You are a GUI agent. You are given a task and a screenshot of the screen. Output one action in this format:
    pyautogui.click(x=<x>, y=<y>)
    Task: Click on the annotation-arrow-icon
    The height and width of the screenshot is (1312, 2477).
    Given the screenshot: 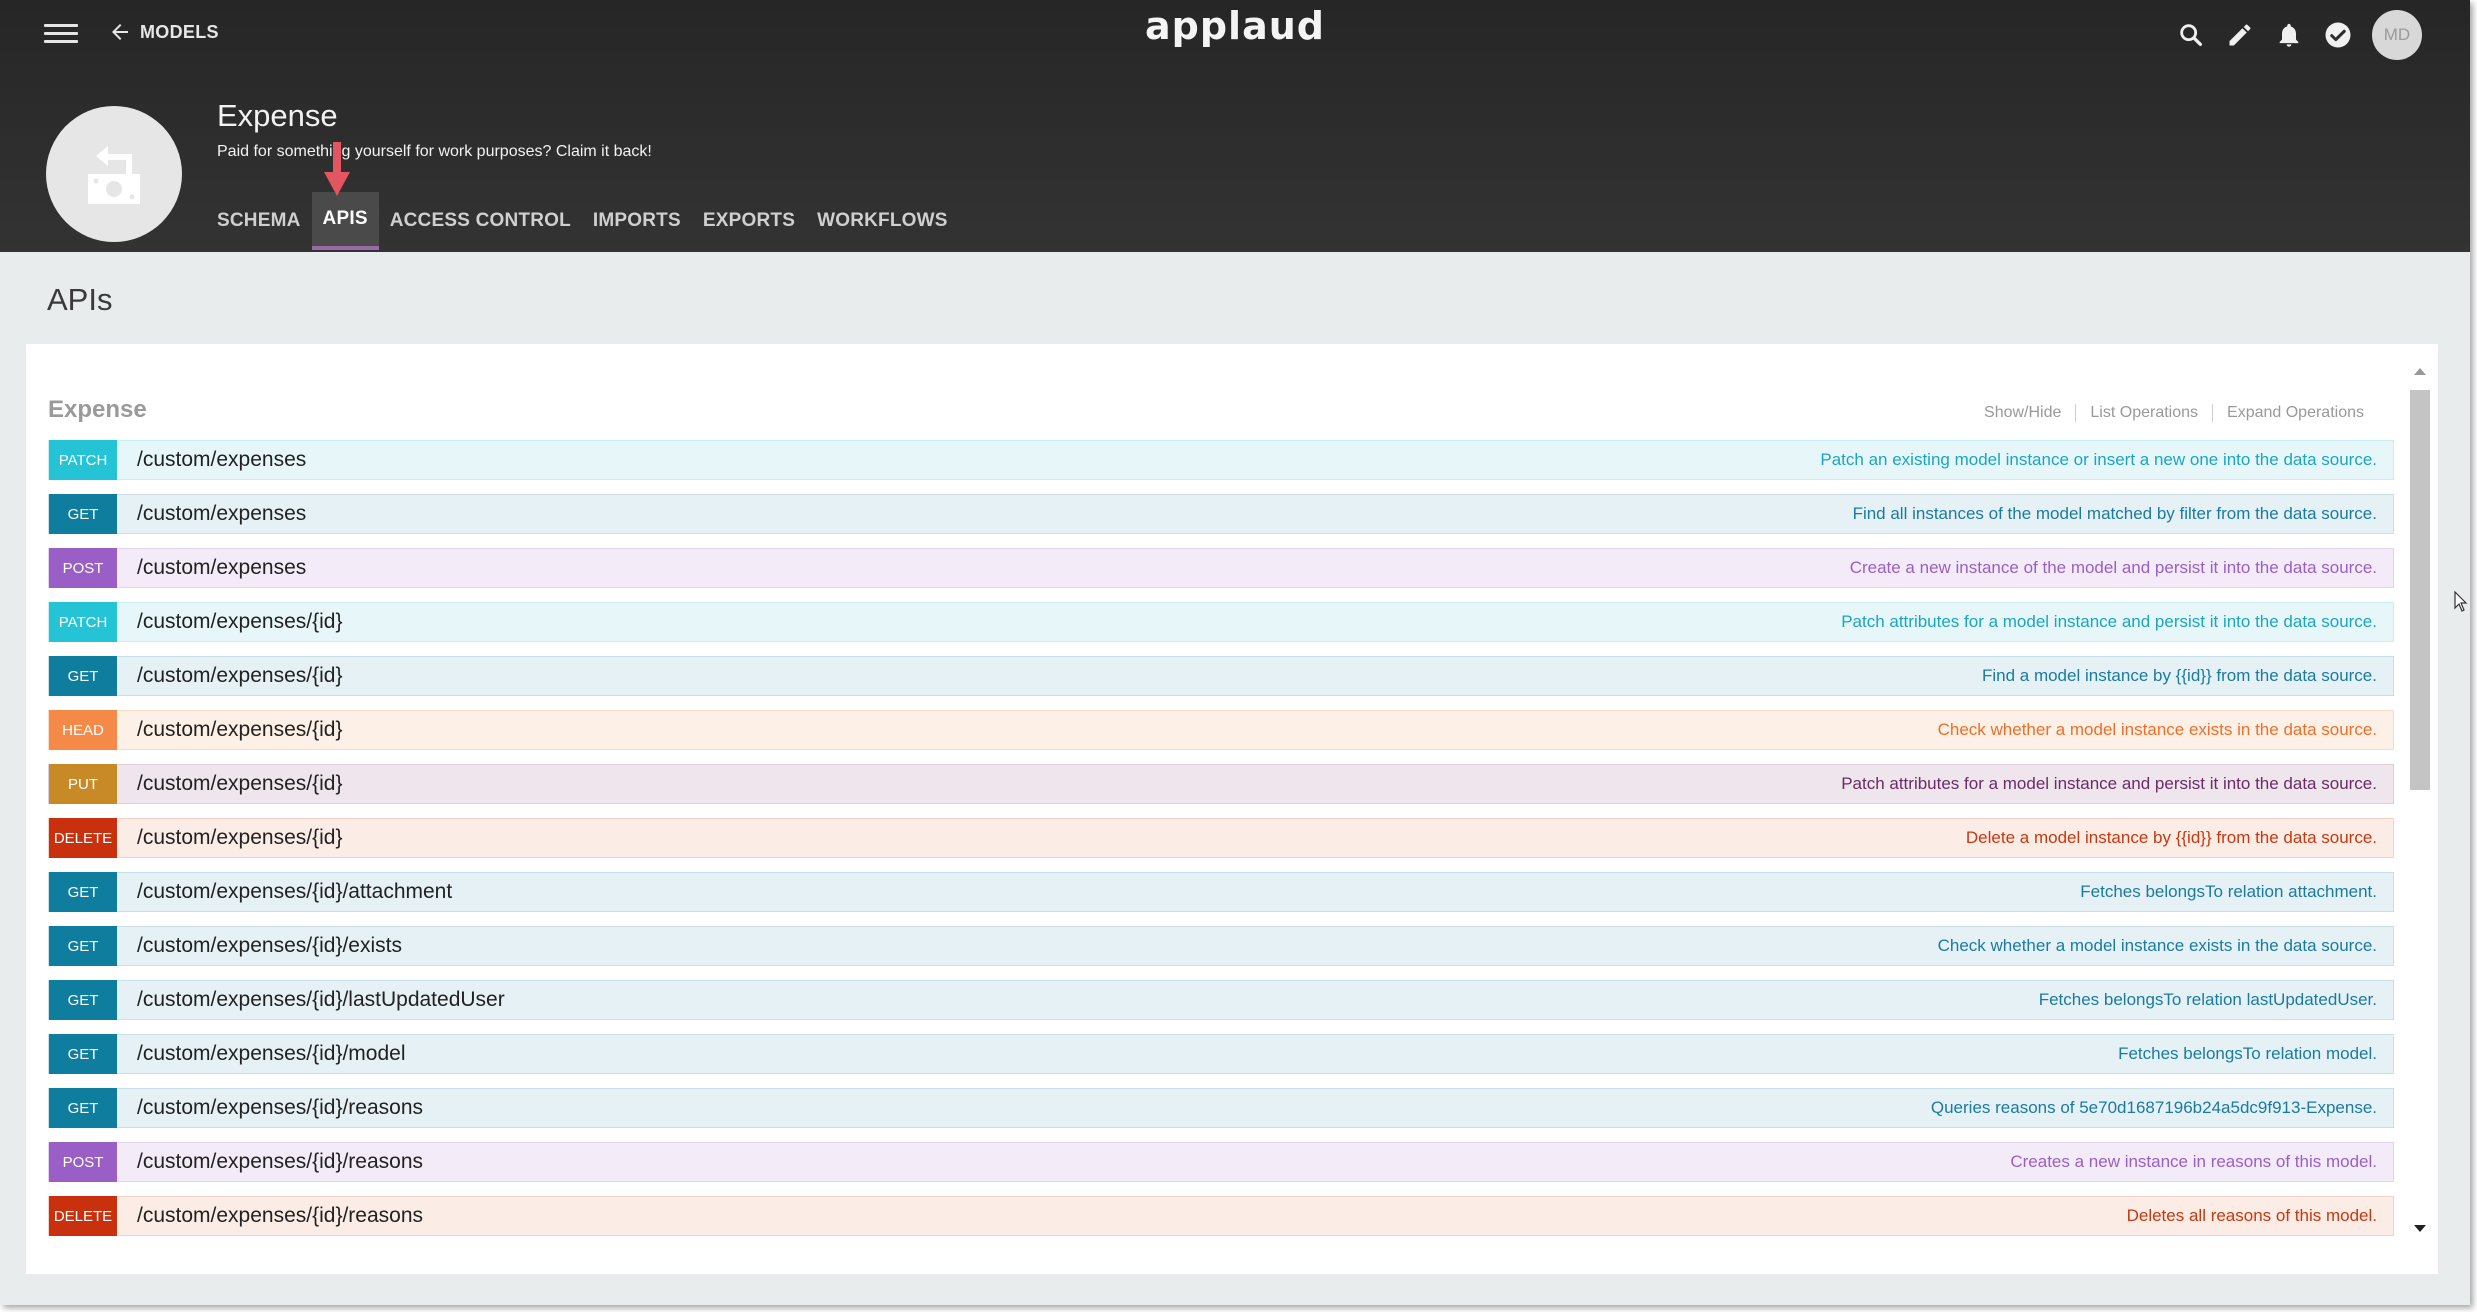 What is the action you would take?
    pyautogui.click(x=337, y=169)
    